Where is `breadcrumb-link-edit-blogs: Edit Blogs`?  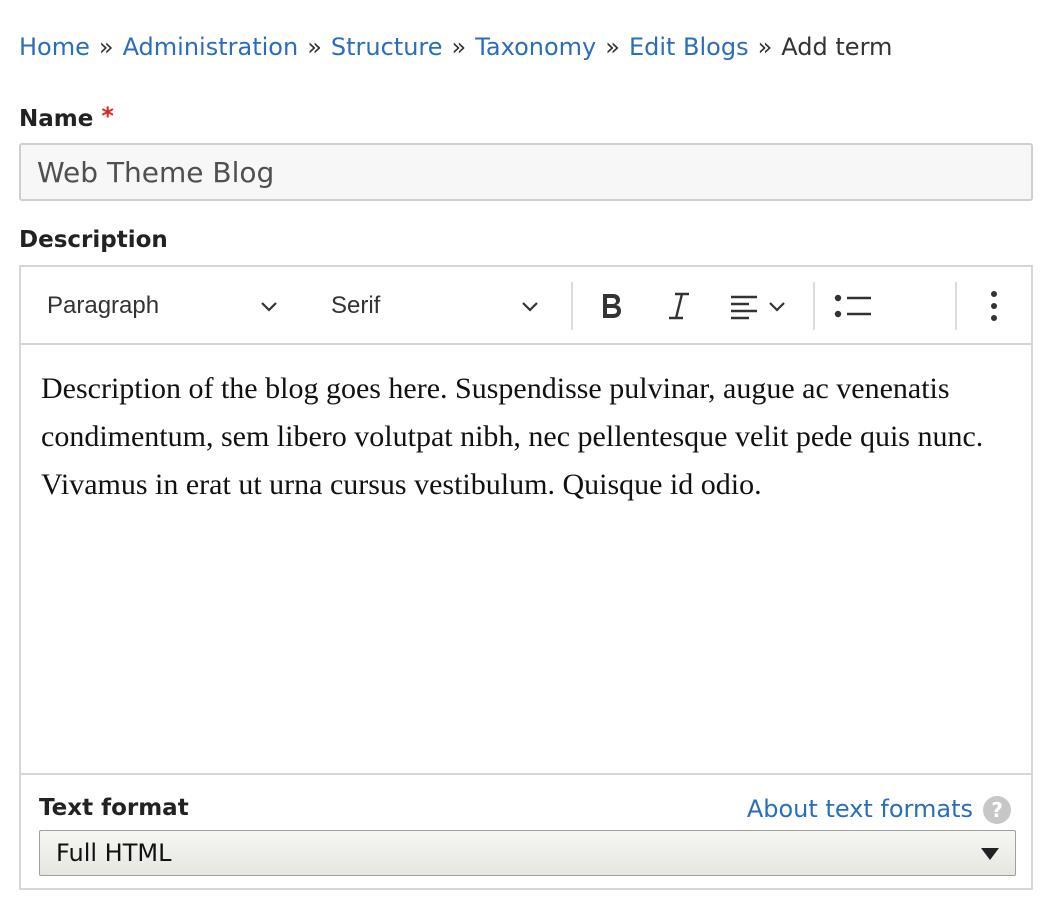 breadcrumb-link-edit-blogs: Edit Blogs is located at coordinates (689, 47).